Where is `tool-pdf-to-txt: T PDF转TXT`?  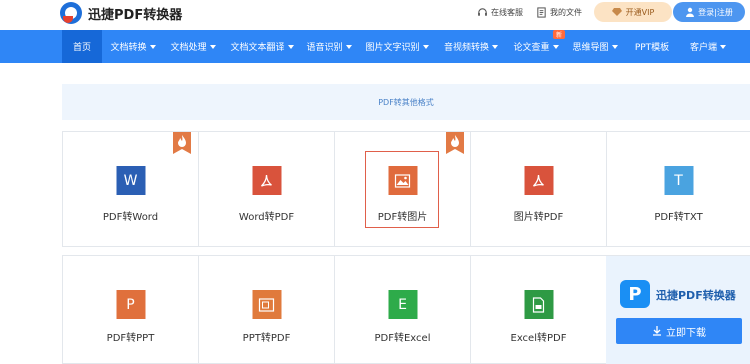
tool-pdf-to-txt: T PDF转TXT is located at coordinates (678, 189).